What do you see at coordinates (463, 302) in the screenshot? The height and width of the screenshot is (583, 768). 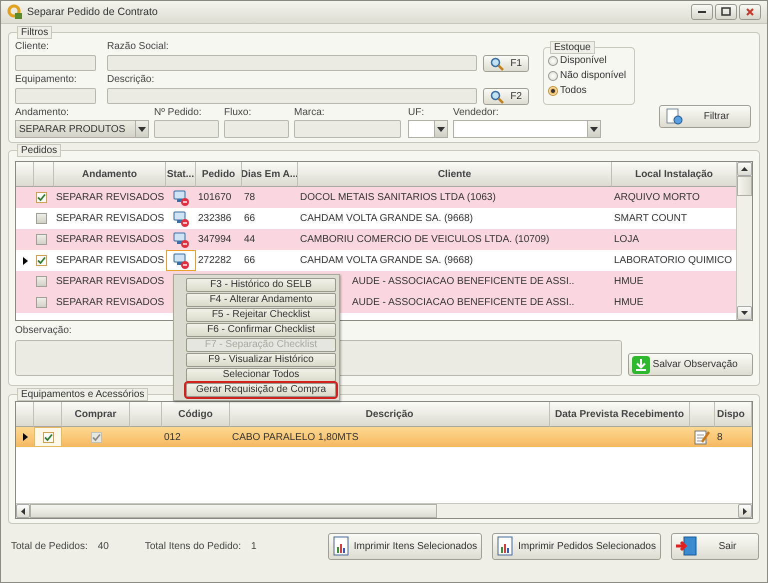 I see `table-cell: AUDE - ASSOCIACAO BENEFICENTE DE ASSI..` at bounding box center [463, 302].